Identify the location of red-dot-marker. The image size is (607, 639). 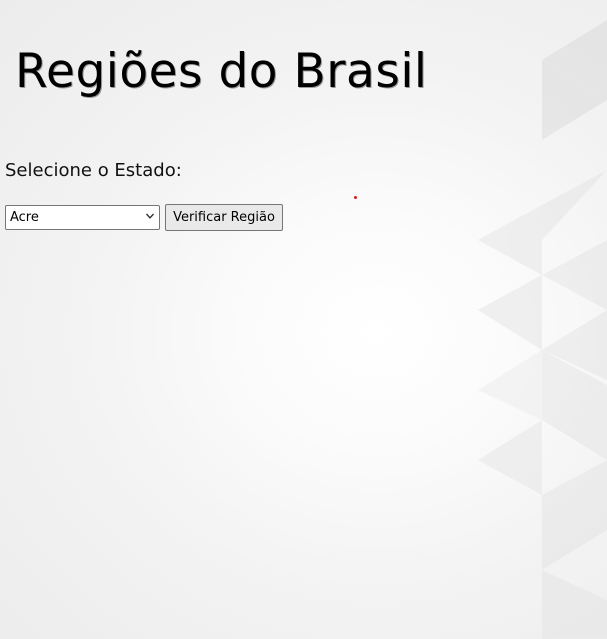
(355, 197).